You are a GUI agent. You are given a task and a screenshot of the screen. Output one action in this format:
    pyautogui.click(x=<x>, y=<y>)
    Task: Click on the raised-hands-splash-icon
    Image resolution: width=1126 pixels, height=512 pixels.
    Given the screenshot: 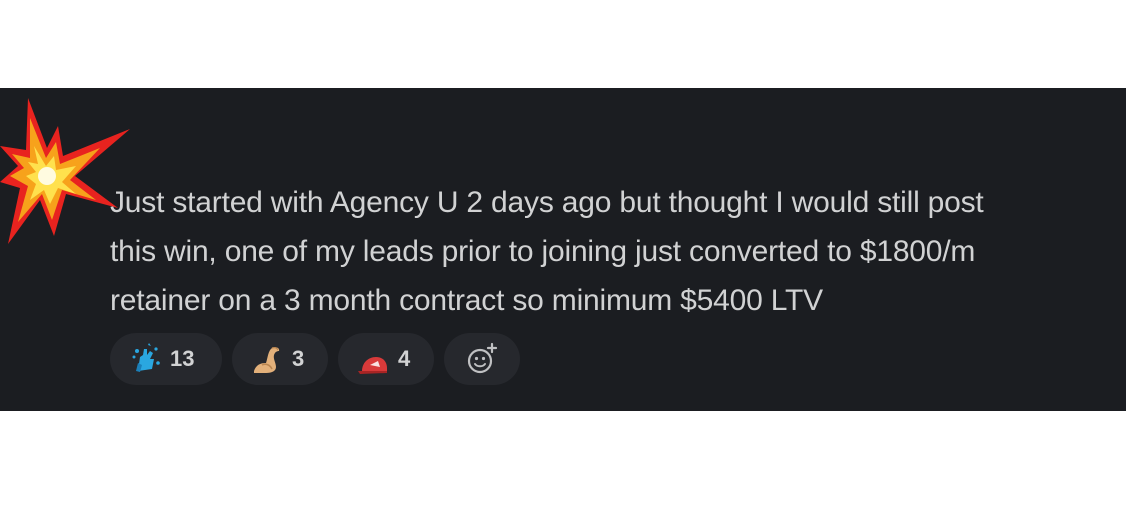 What is the action you would take?
    pyautogui.click(x=146, y=357)
    